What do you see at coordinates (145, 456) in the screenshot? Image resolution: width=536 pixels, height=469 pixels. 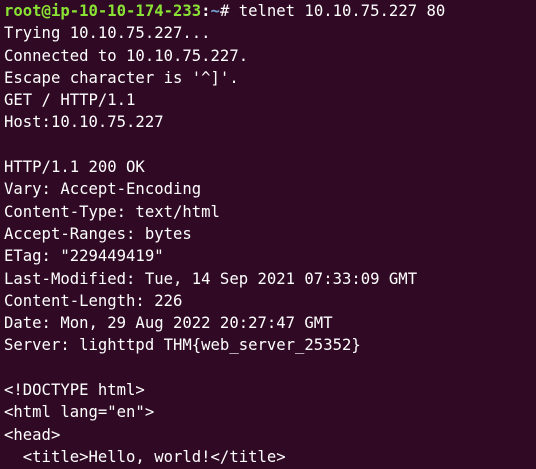 I see `output-line: <title>Hello, world!</title>` at bounding box center [145, 456].